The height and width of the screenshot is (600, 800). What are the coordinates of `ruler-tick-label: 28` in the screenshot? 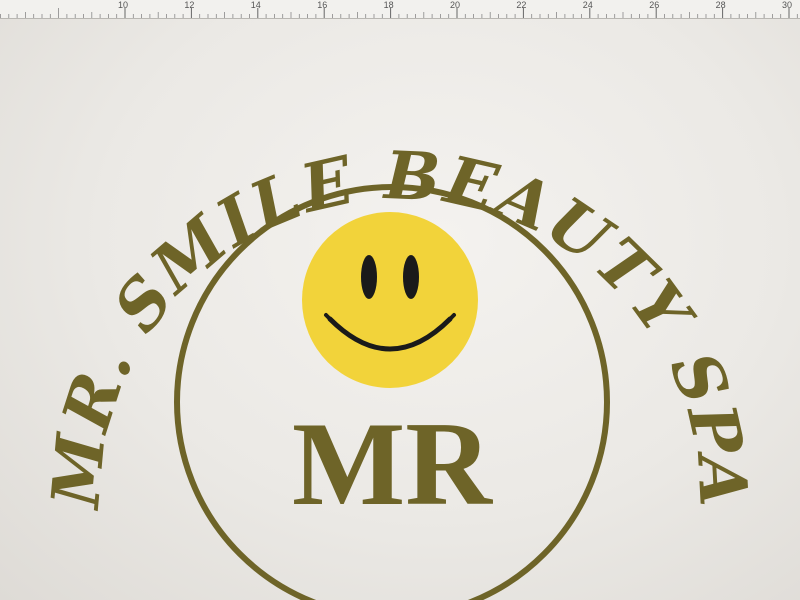 It's located at (721, 5).